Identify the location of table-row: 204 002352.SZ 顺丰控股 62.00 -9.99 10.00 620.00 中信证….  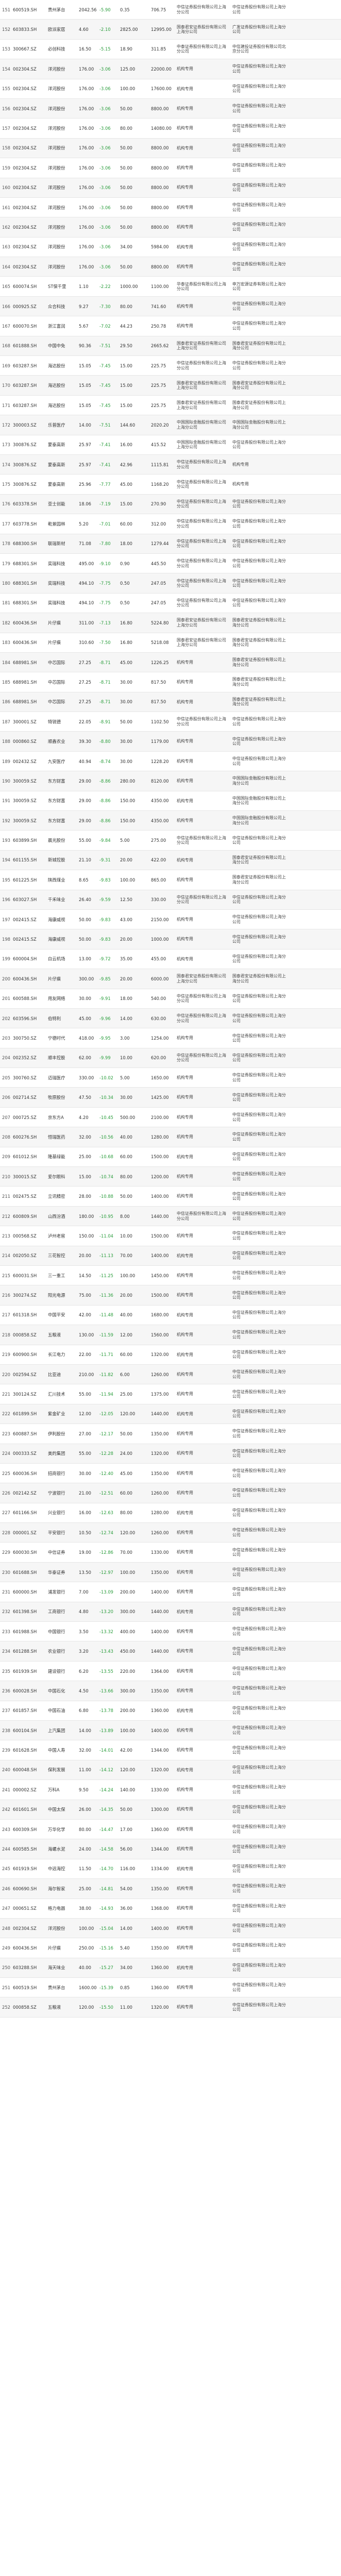
(170, 1058).